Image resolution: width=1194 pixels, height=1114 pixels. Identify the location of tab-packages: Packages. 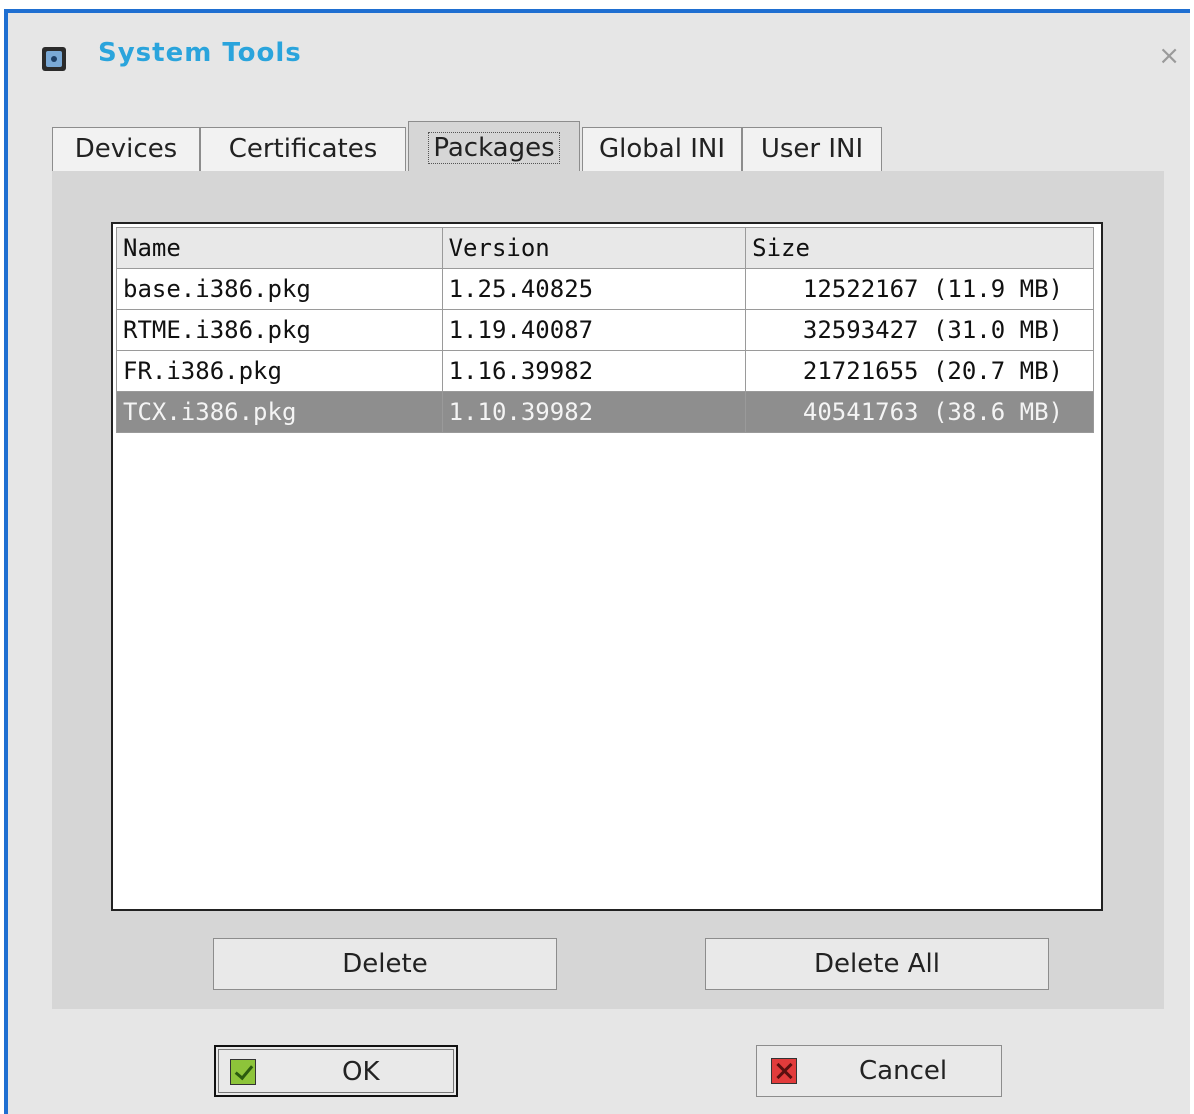
(494, 147).